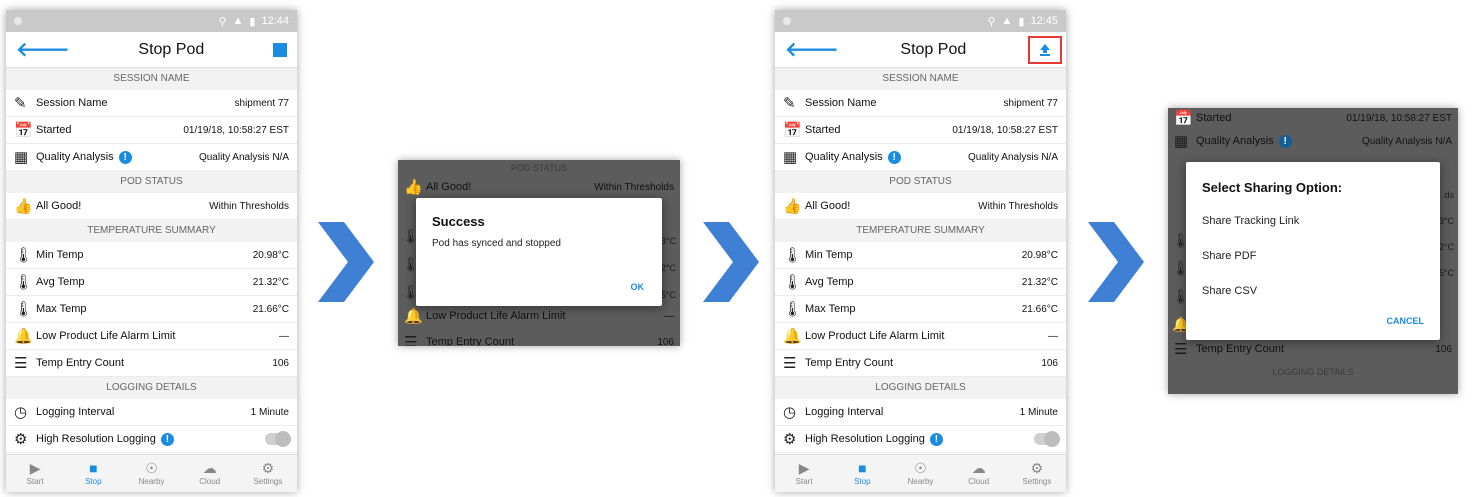  I want to click on pencil-icon: ✎, so click(20, 103).